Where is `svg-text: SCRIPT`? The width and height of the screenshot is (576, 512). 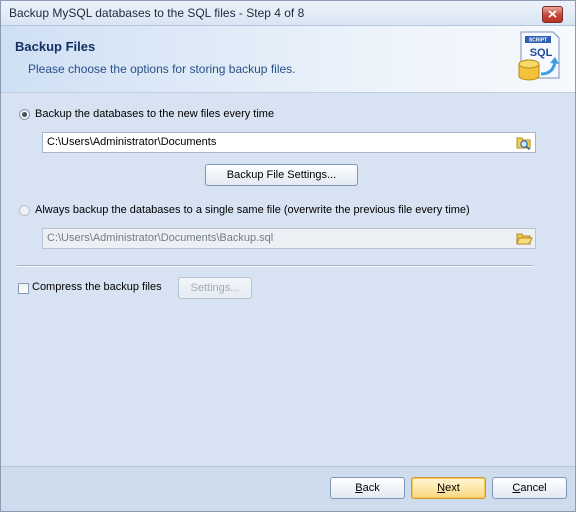 svg-text: SCRIPT is located at coordinates (538, 41).